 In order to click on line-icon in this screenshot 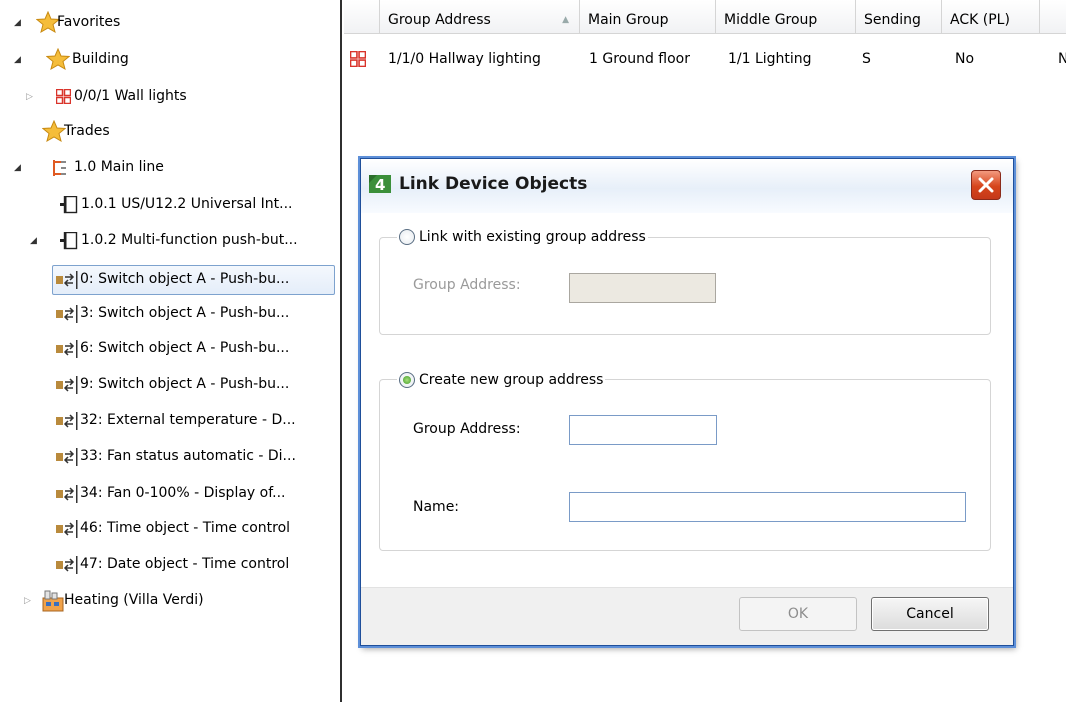, I will do `click(59, 168)`.